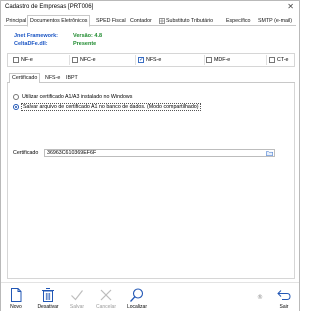  I want to click on jnet-framework-label: Jnet Framework:, so click(36, 36).